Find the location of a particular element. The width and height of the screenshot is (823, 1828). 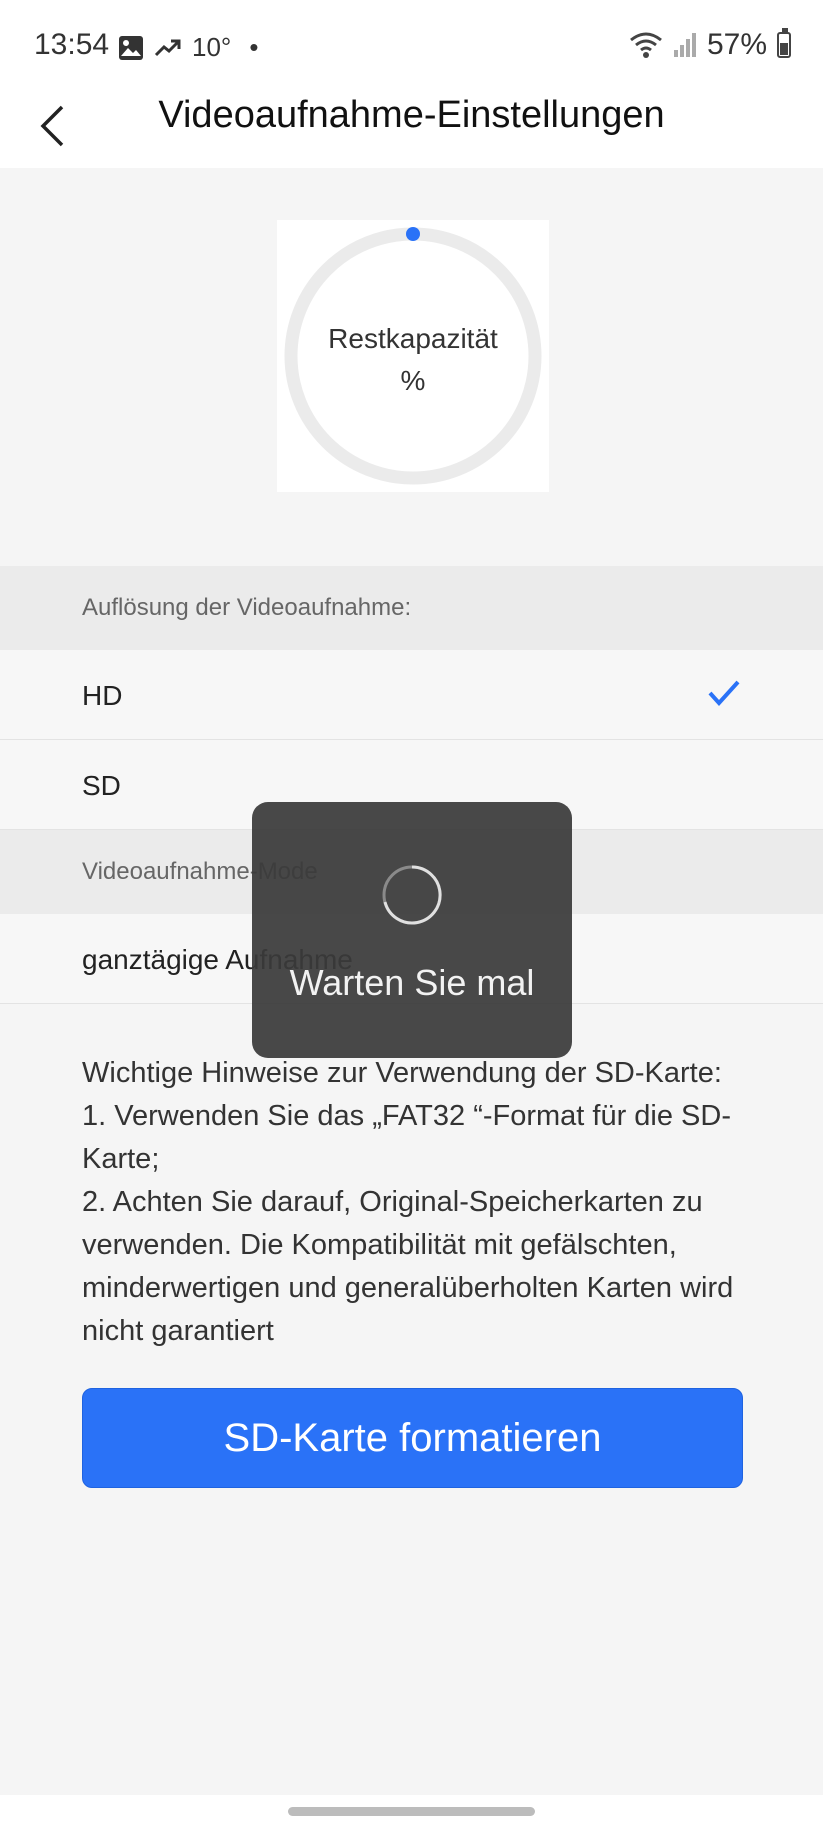

resolution-option-hd: HD is located at coordinates (411, 695).